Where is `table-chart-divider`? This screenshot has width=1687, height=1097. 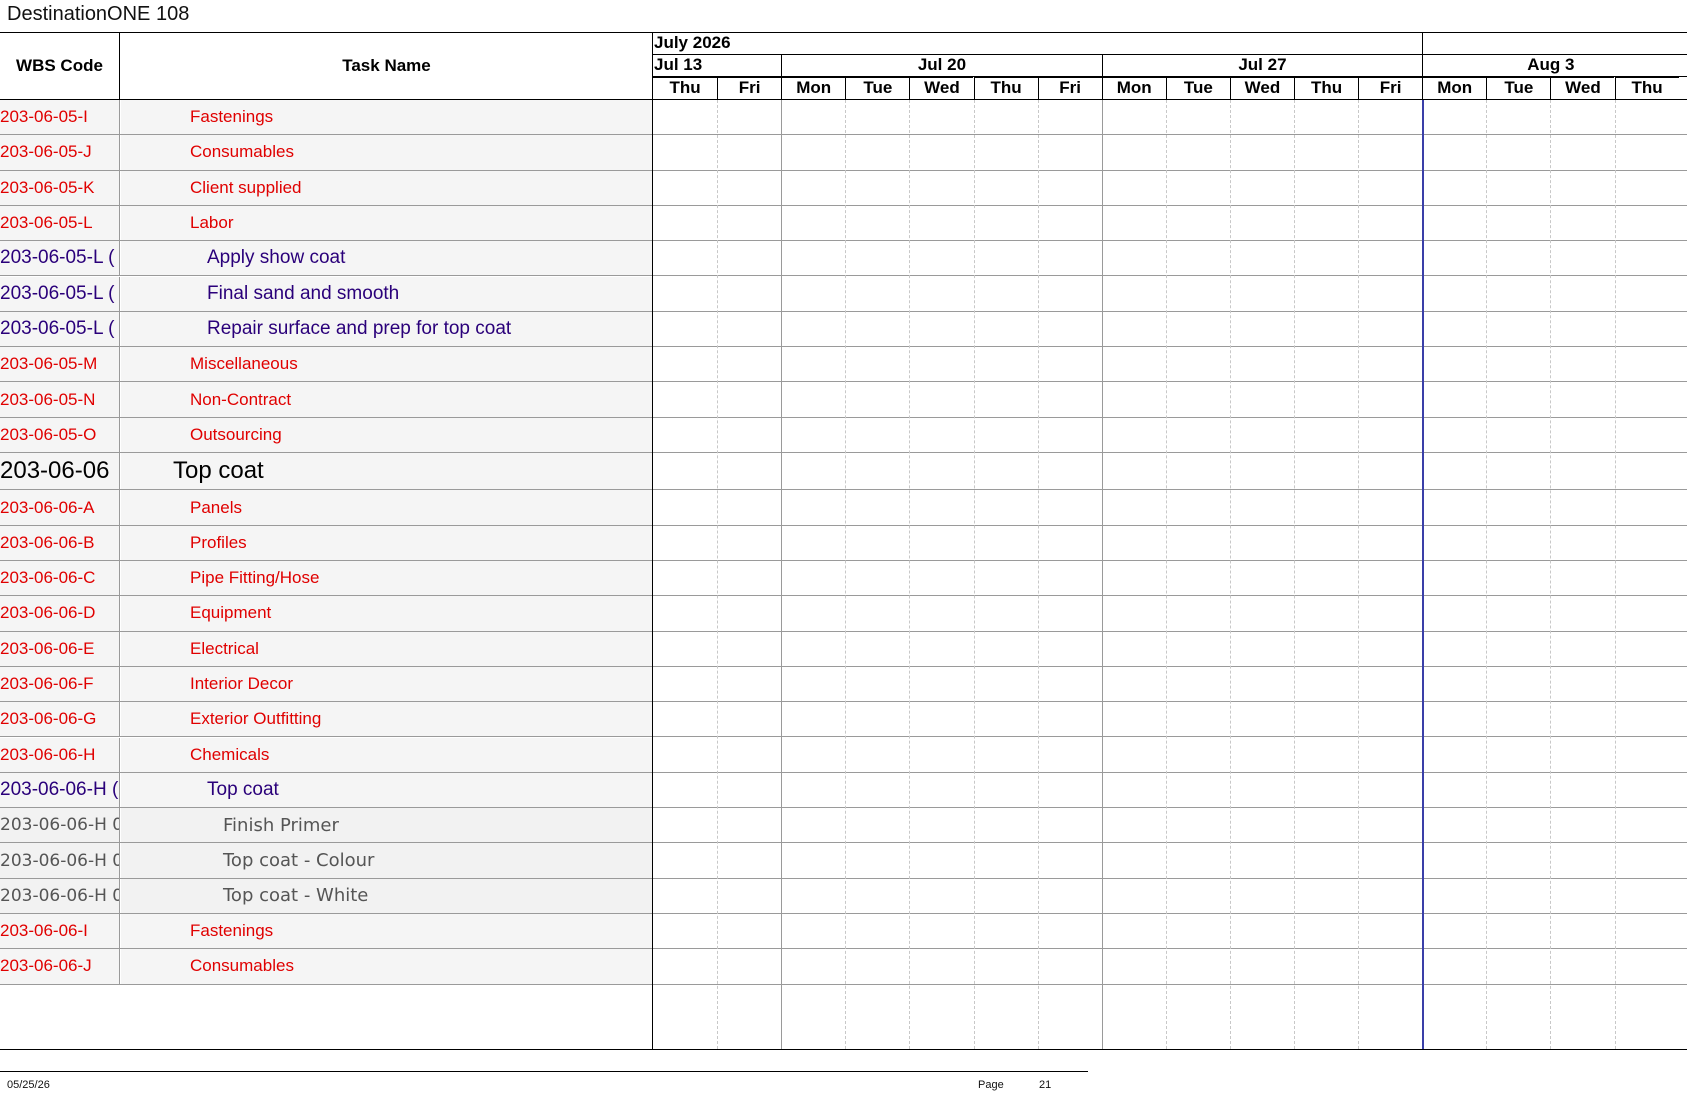 table-chart-divider is located at coordinates (652, 541).